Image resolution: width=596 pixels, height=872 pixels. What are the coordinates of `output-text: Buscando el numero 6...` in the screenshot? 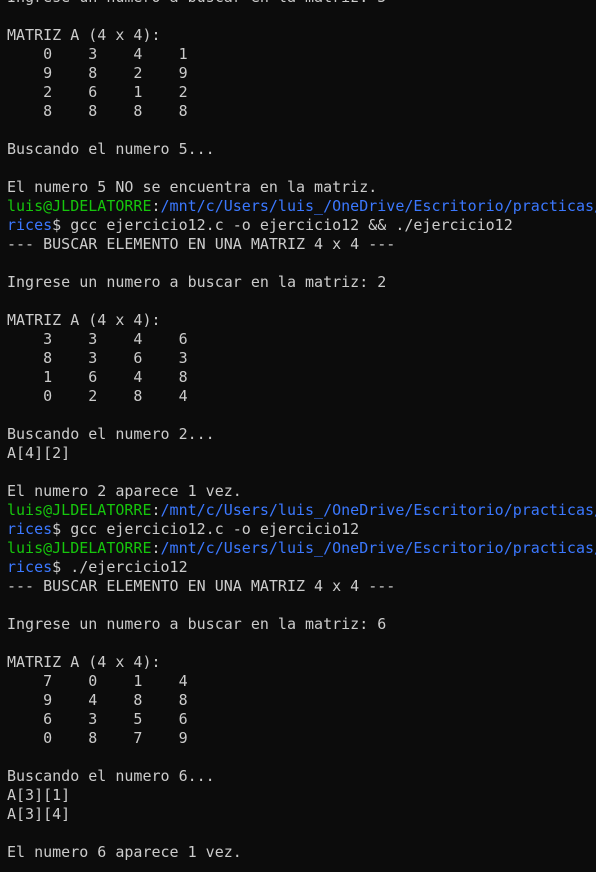 It's located at (111, 776).